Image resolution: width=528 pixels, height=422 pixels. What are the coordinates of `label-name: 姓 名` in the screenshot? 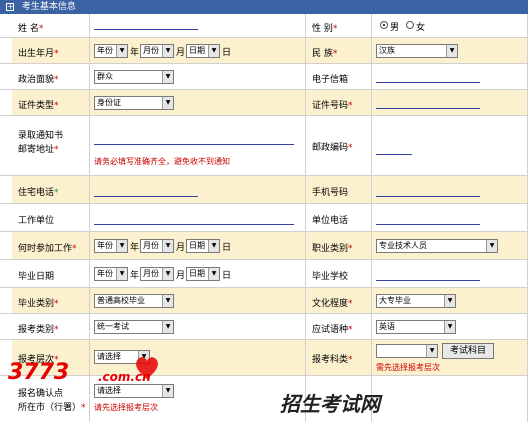 It's located at (28, 29).